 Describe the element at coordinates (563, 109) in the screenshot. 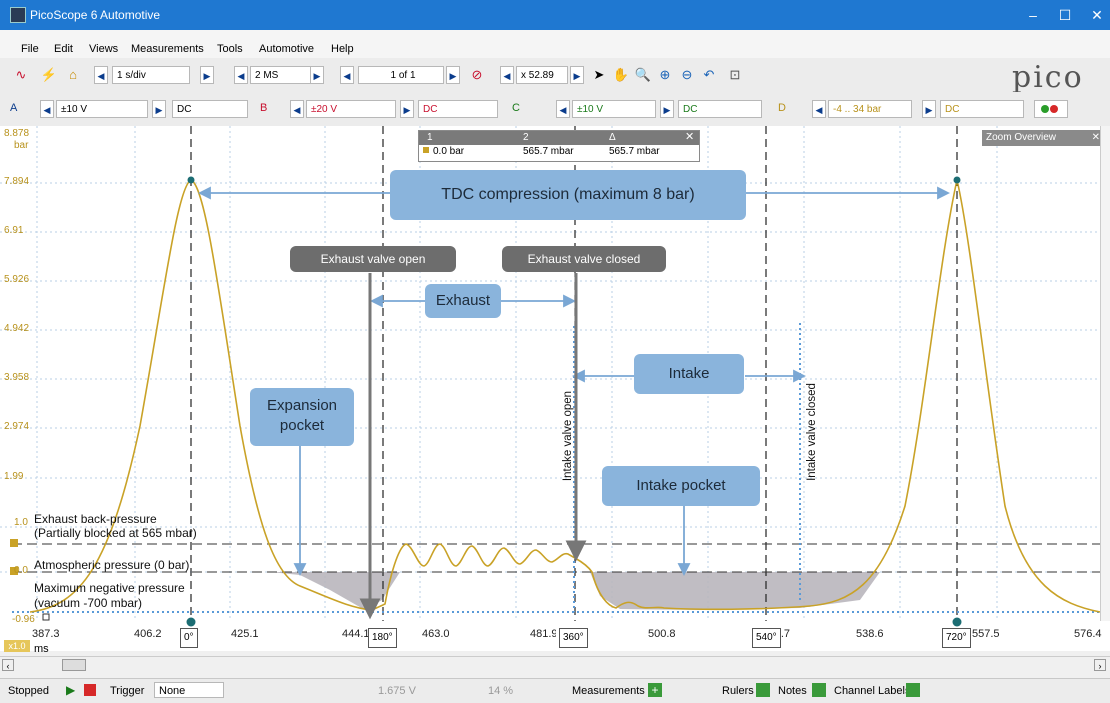

I see `channel-c-range-prev: ◀` at that location.